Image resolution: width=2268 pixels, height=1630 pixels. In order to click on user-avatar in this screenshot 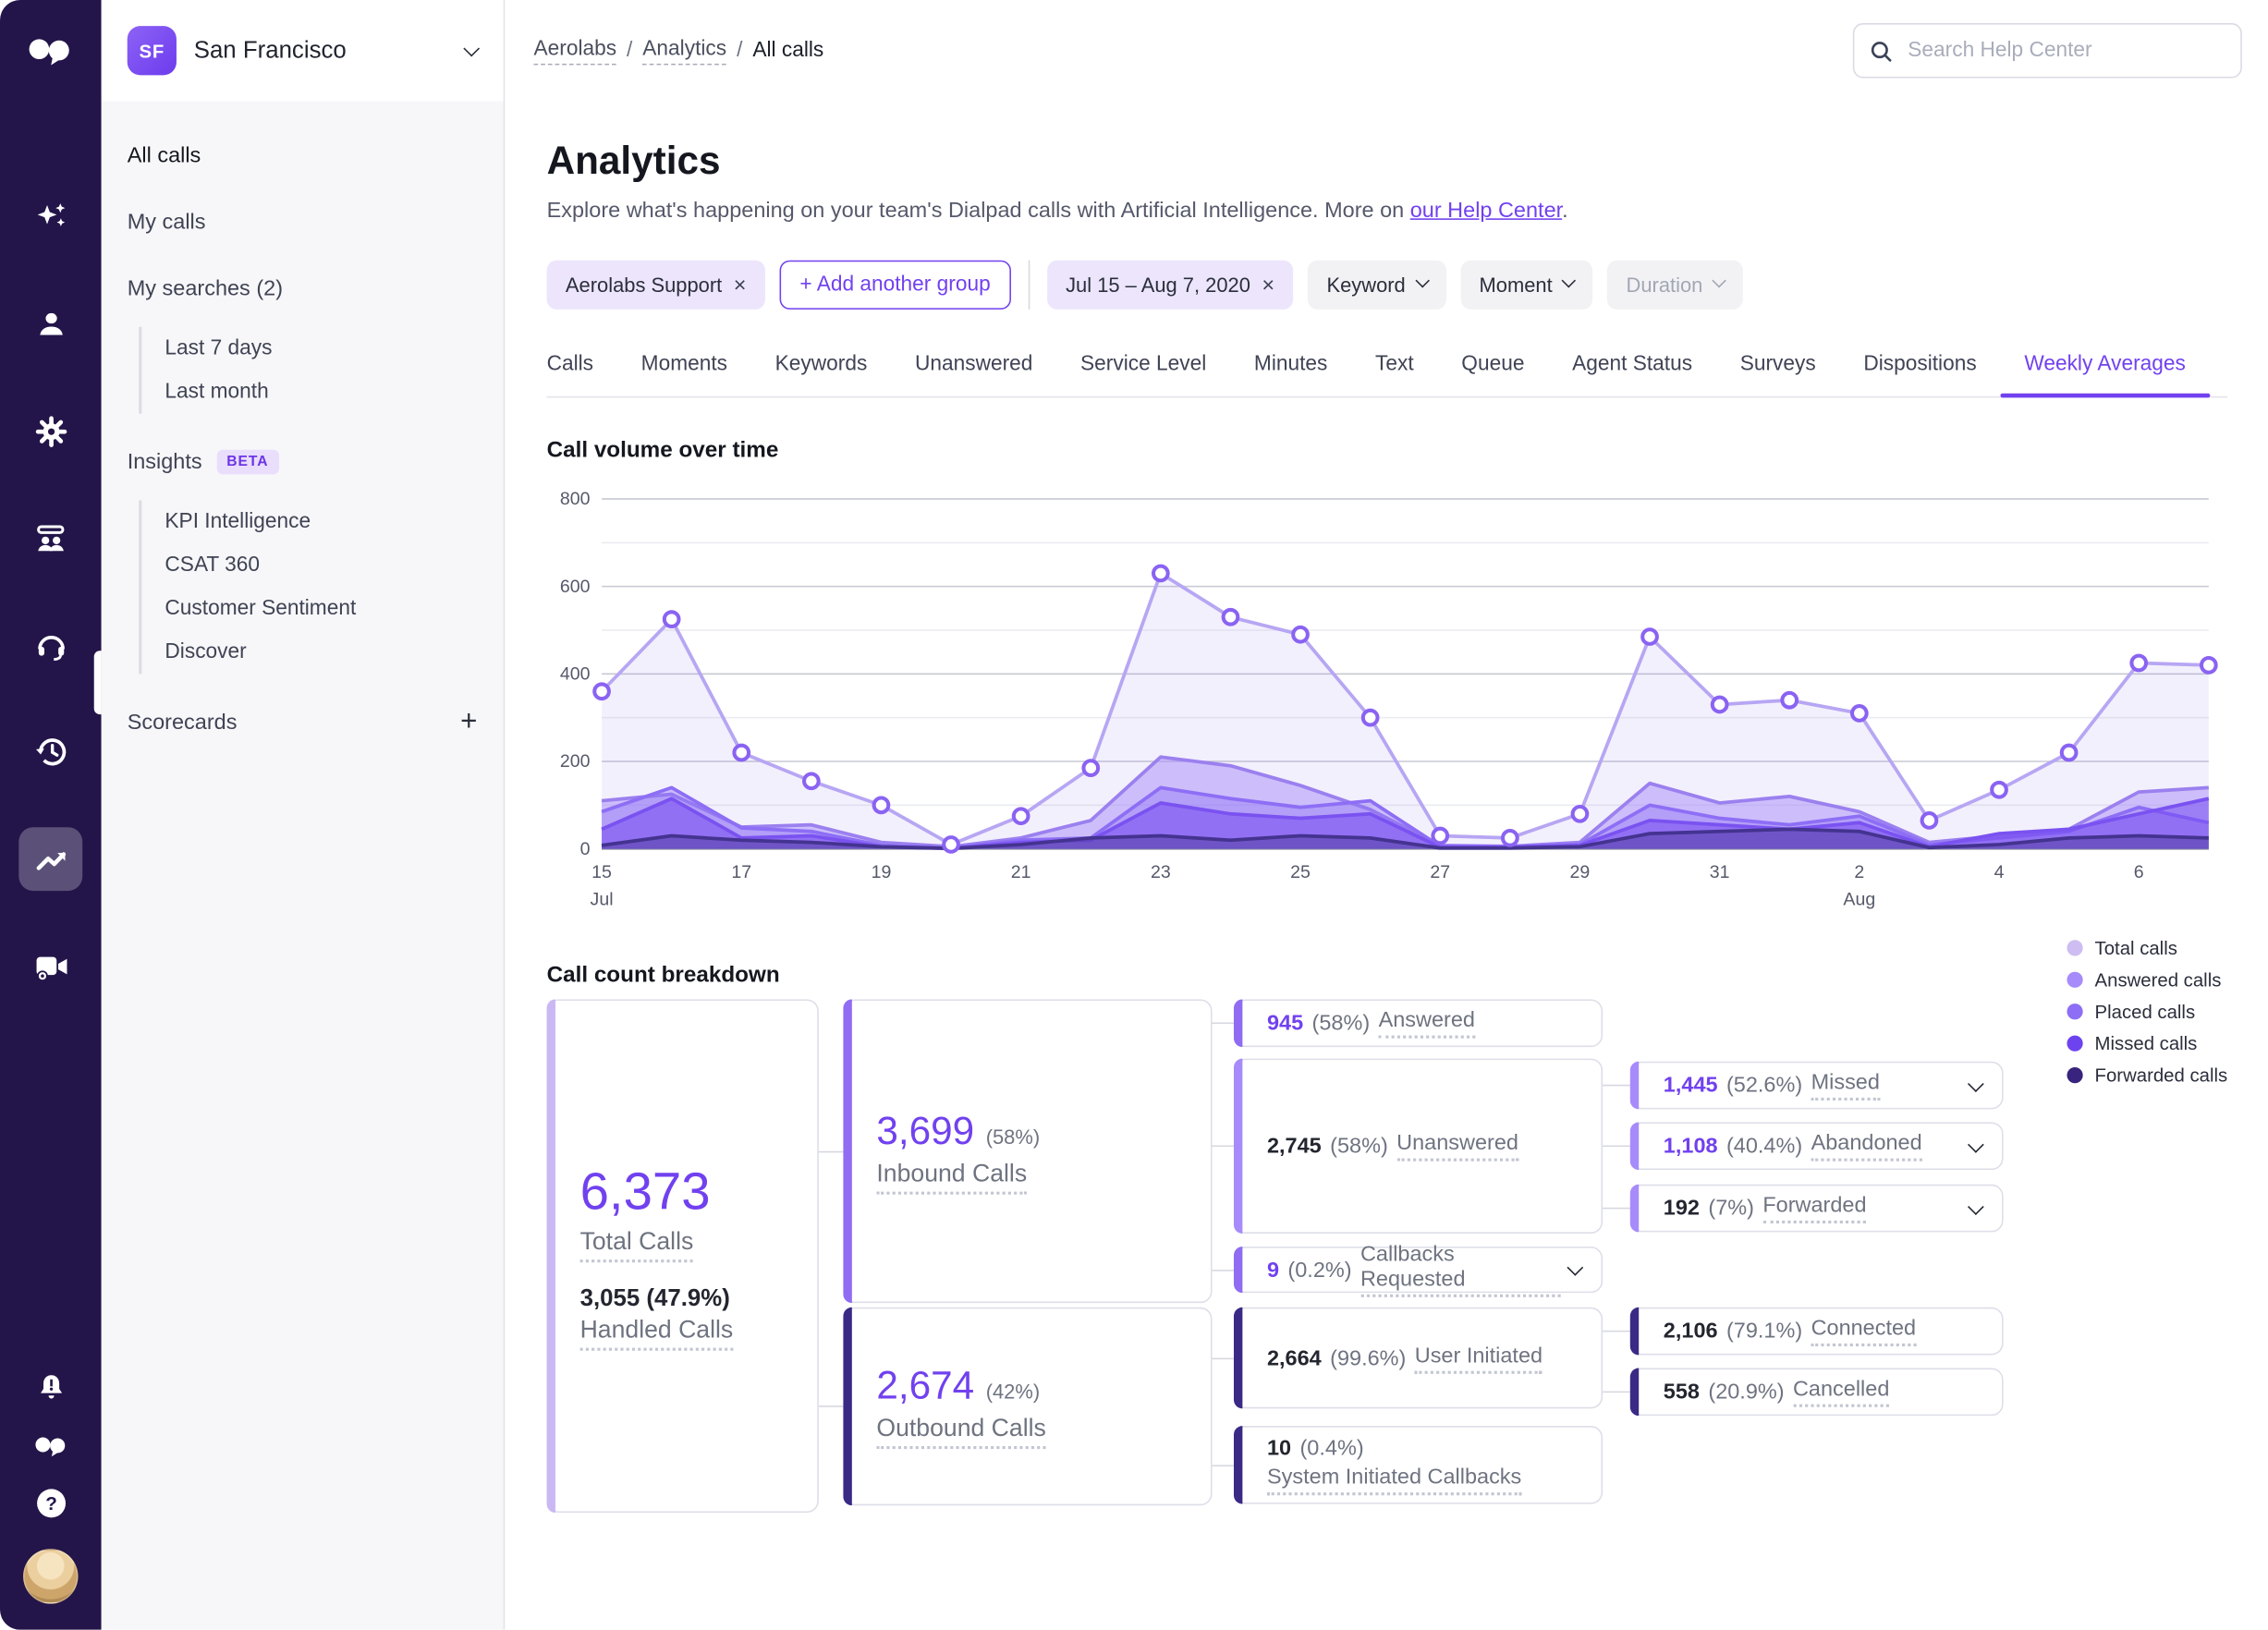, I will do `click(51, 1576)`.